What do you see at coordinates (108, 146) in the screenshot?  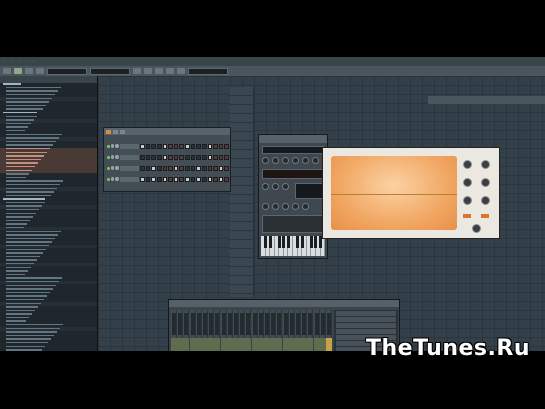 I see `channel-mute-led` at bounding box center [108, 146].